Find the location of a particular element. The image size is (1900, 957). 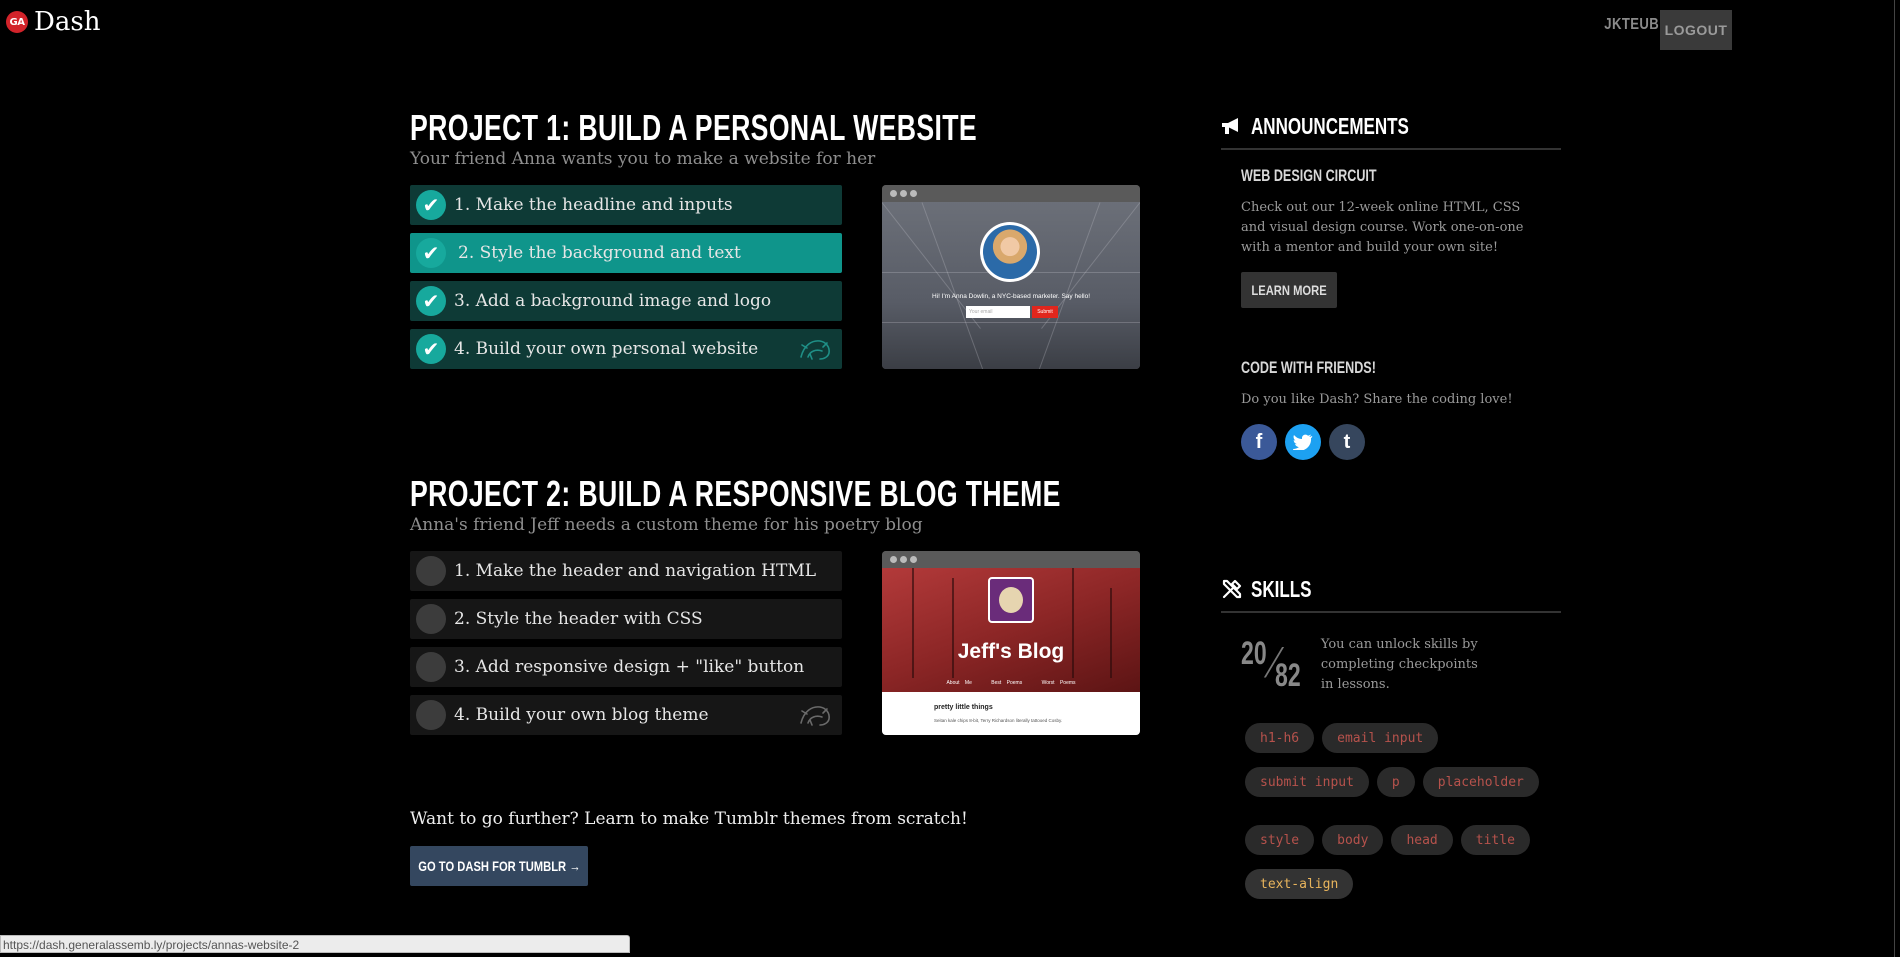

skill-tag-unlocked: text-align is located at coordinates (1299, 884).